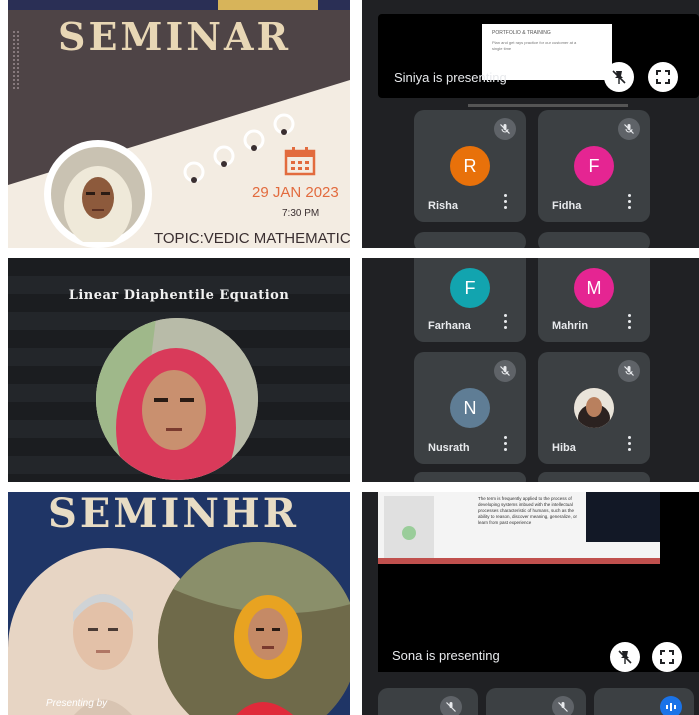 This screenshot has width=699, height=715. I want to click on slide-thumbnails, so click(409, 527).